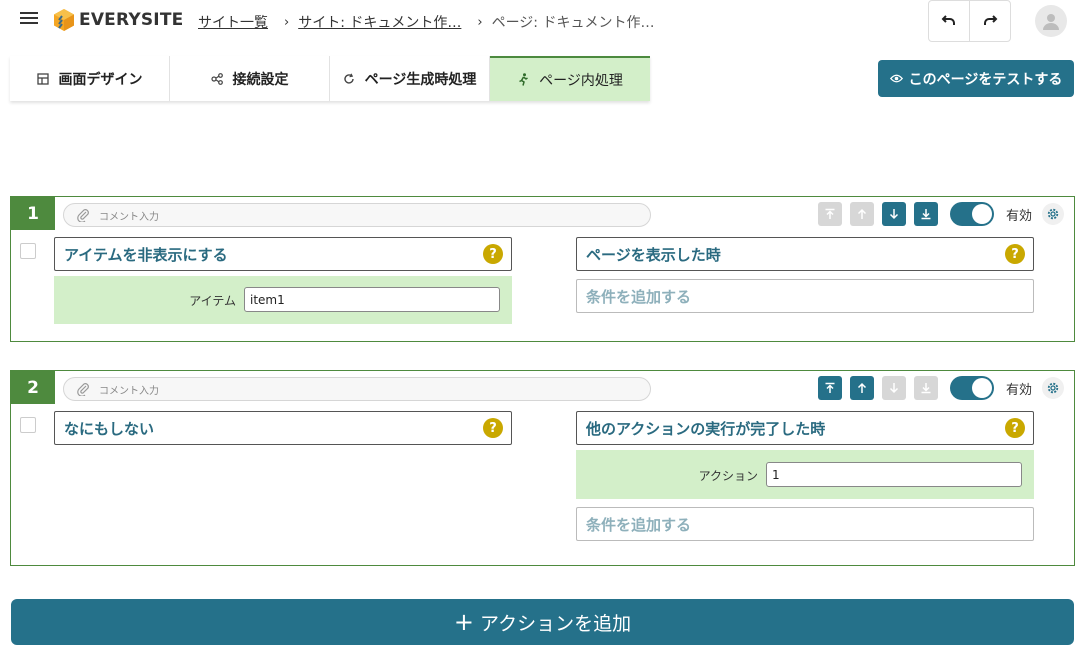 Image resolution: width=1087 pixels, height=658 pixels. What do you see at coordinates (420, 79) in the screenshot?
I see `tab-label: ページ生成時処理` at bounding box center [420, 79].